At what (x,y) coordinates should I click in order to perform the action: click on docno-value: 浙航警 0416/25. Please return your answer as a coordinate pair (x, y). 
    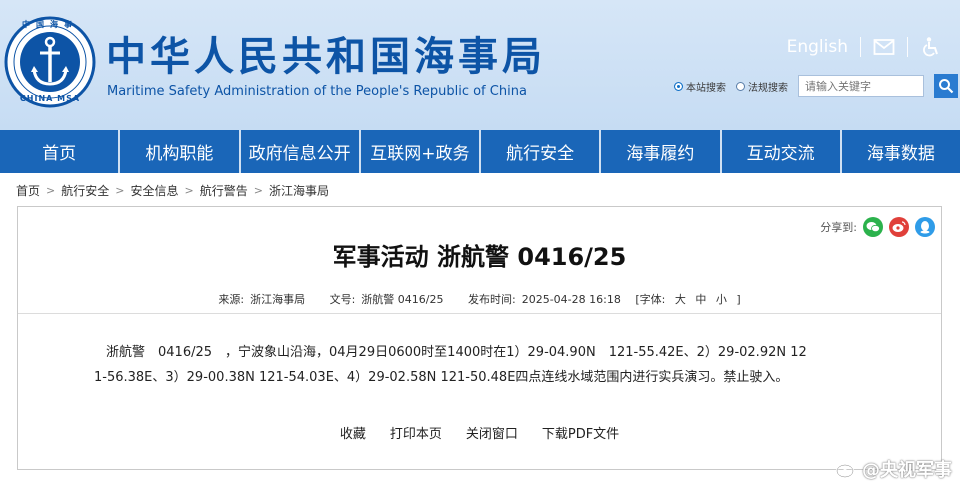
    Looking at the image, I should click on (402, 299).